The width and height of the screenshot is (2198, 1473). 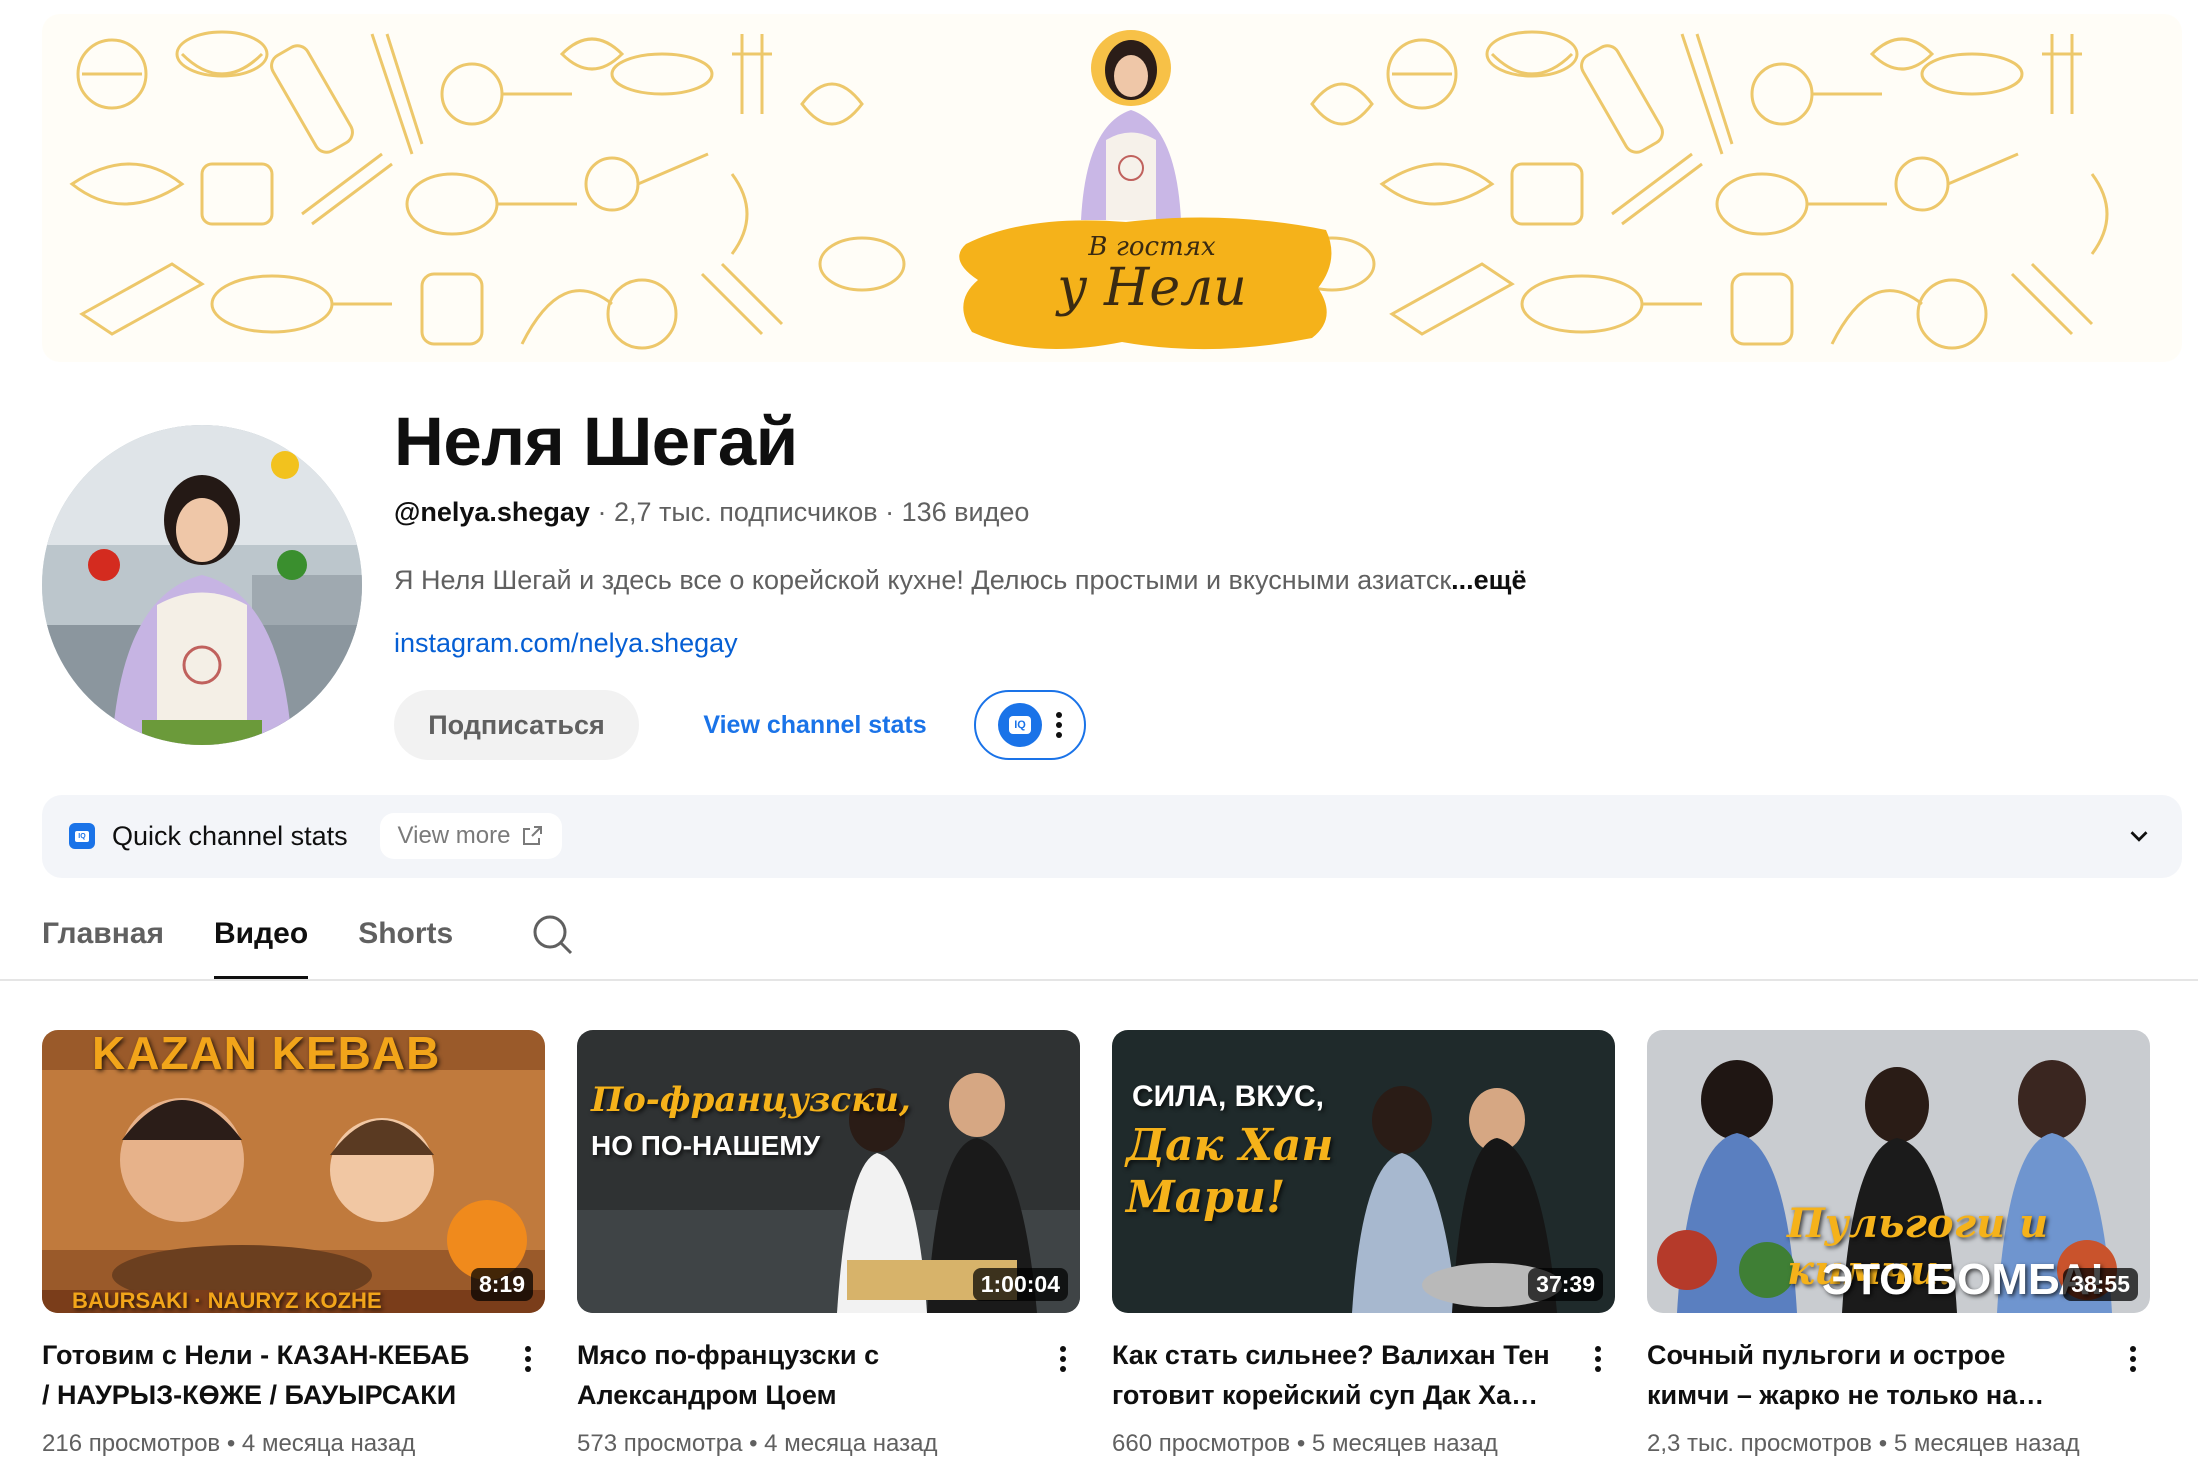 I want to click on video-views: 216 просмотров, so click(x=131, y=1443).